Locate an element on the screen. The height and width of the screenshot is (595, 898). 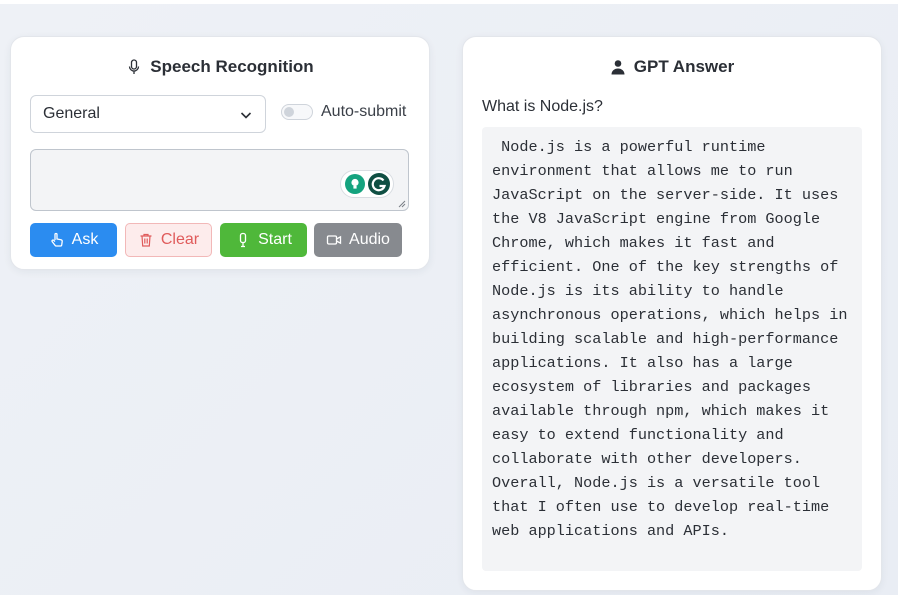
mode-select: General is located at coordinates (148, 114).